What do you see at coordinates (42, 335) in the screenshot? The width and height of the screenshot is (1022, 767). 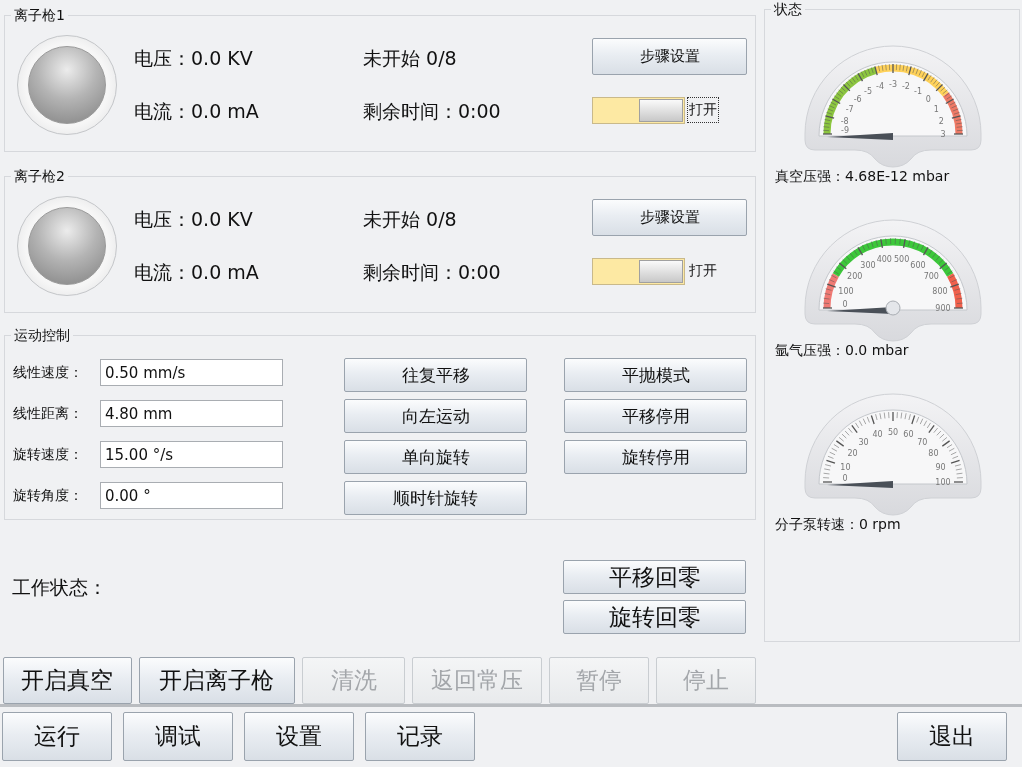 I see `group-title: 运动控制` at bounding box center [42, 335].